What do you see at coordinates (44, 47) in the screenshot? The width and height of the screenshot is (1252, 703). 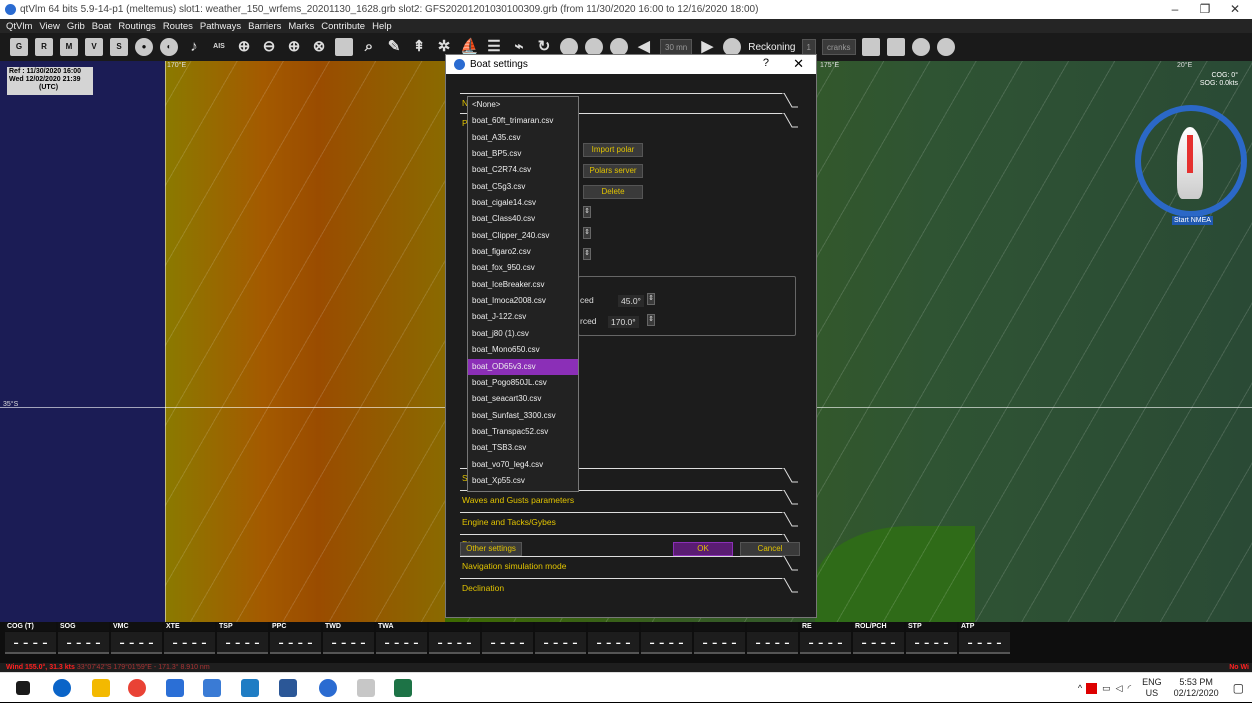 I see `grib-r-button: R` at bounding box center [44, 47].